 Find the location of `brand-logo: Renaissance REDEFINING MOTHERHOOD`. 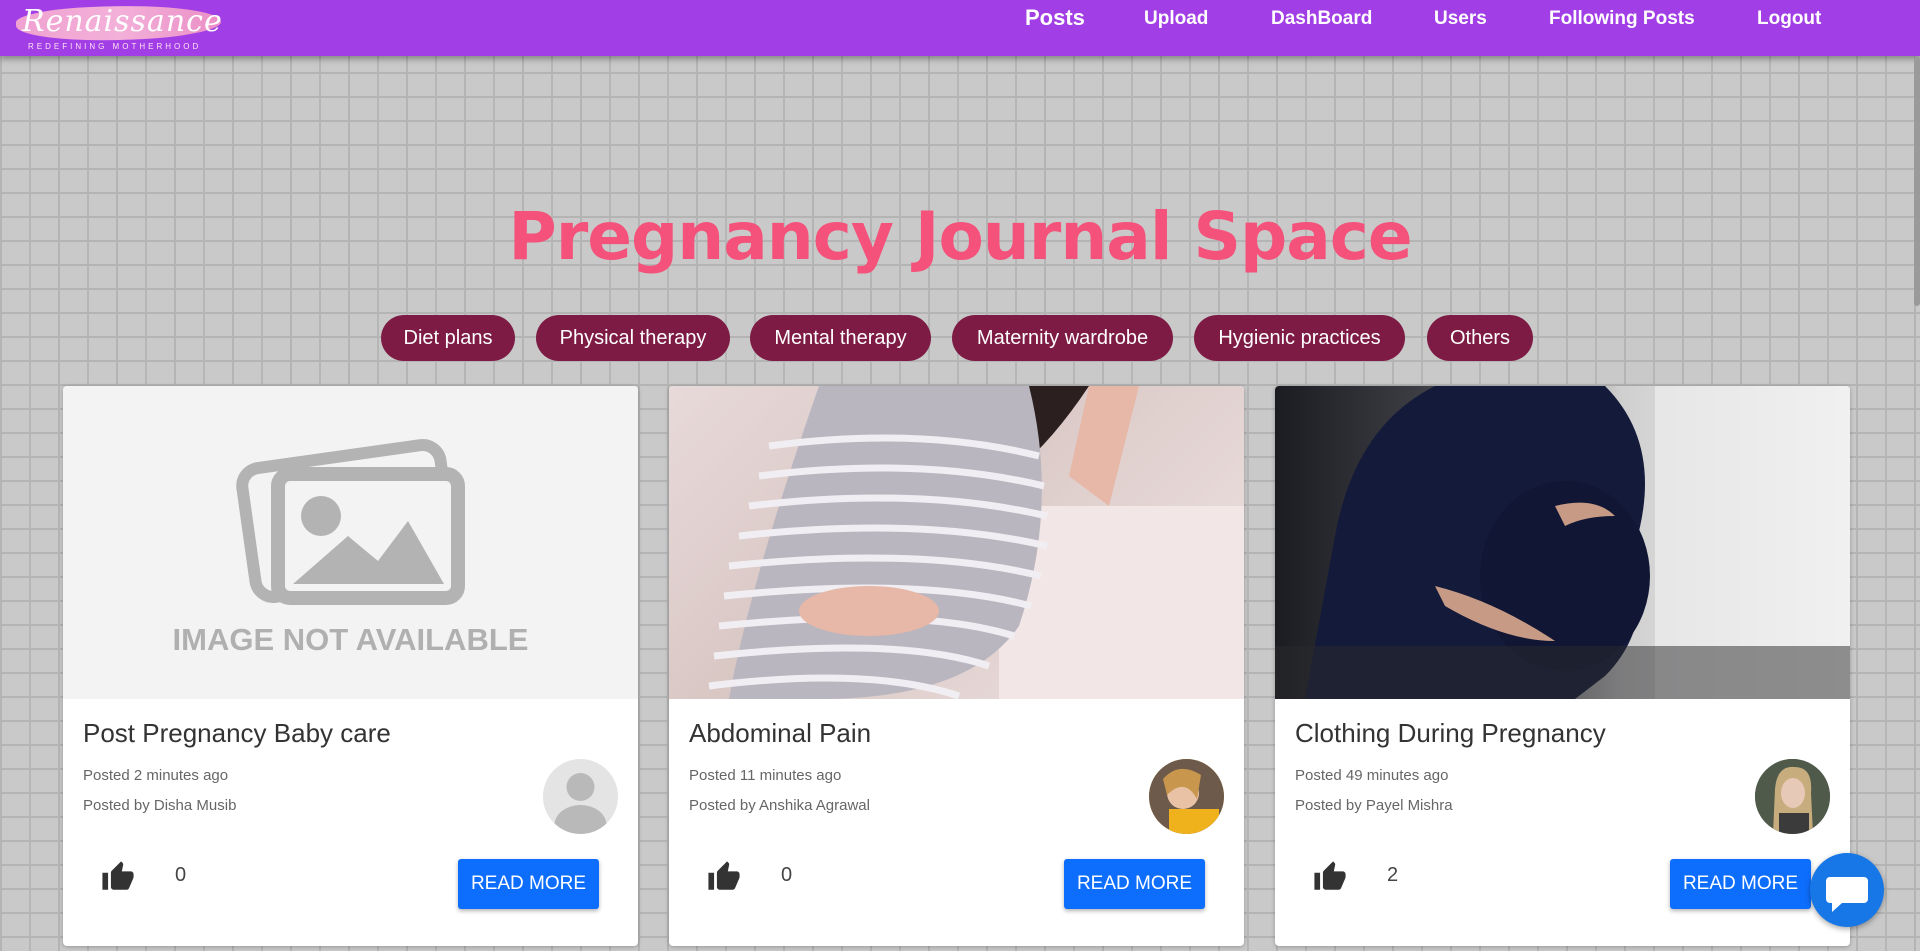

brand-logo: Renaissance REDEFINING MOTHERHOOD is located at coordinates (120, 28).